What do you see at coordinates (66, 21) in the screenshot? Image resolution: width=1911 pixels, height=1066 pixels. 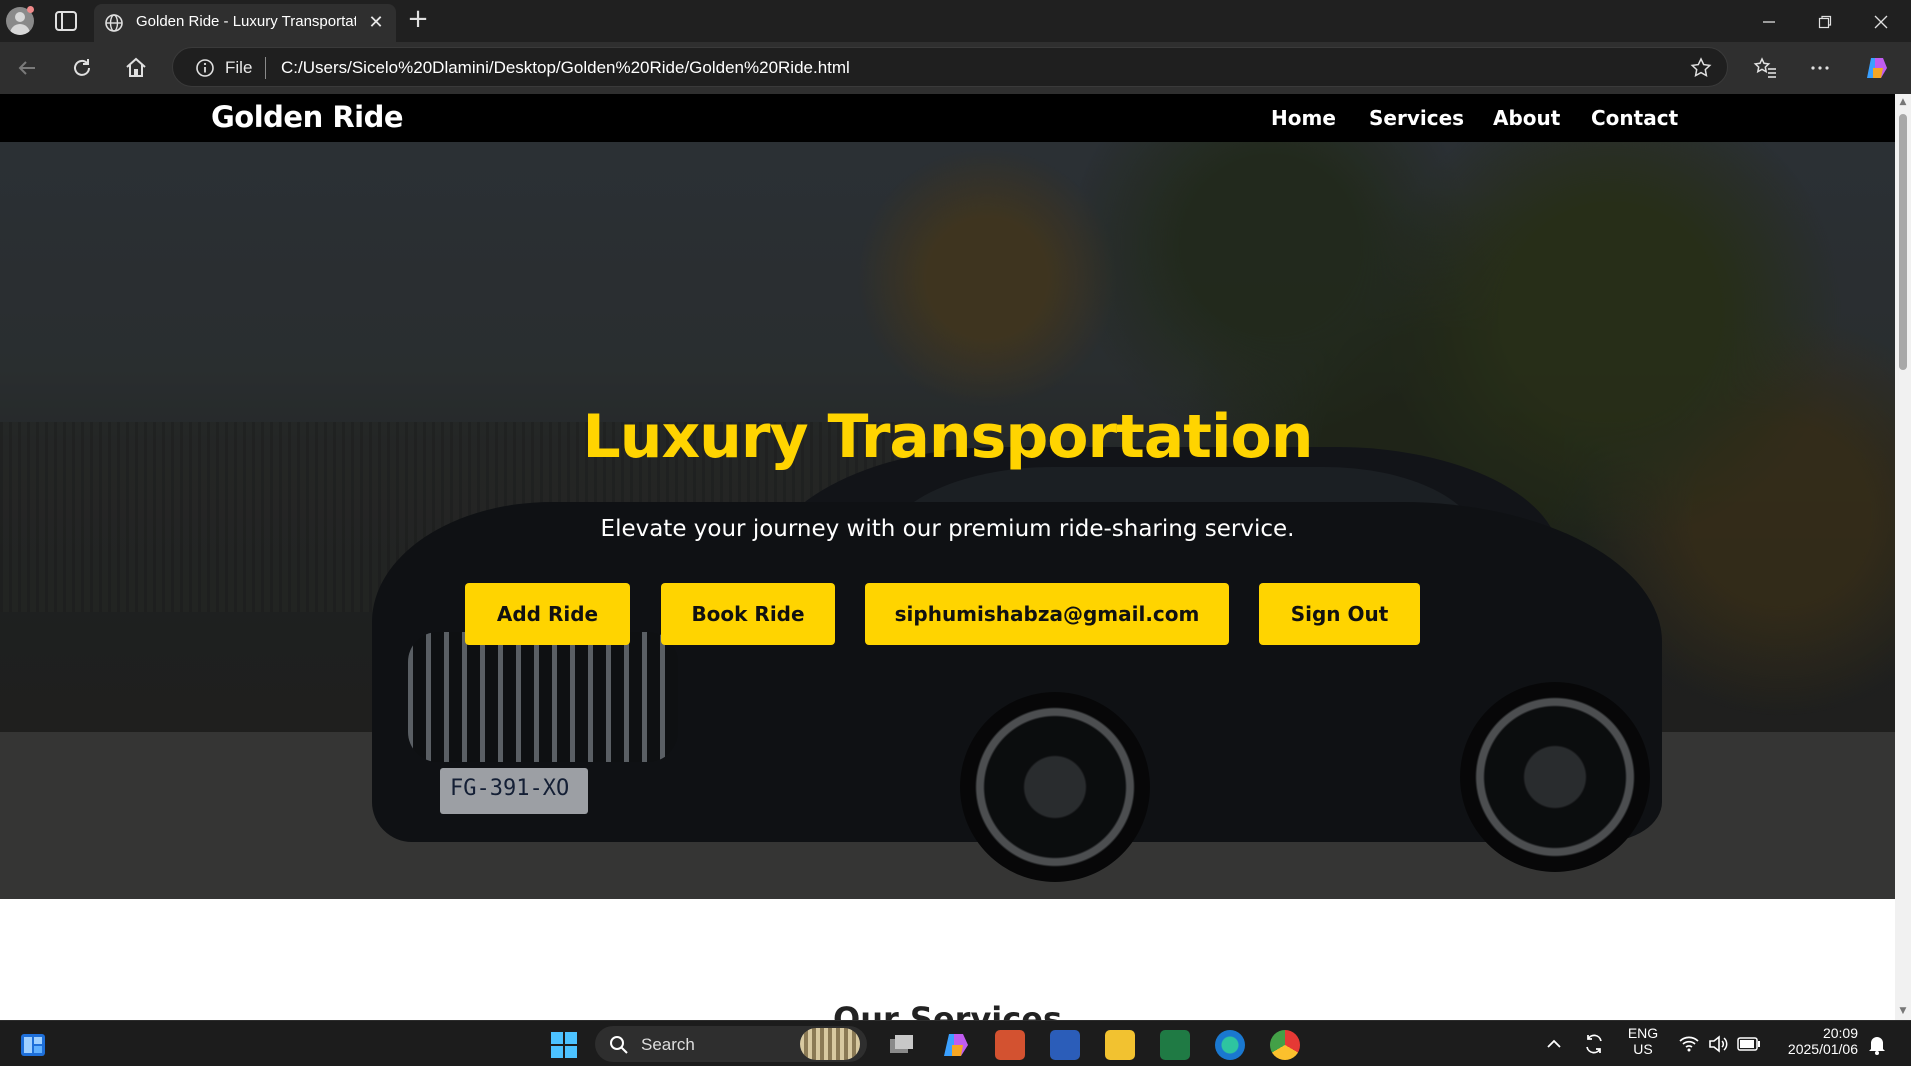 I see `tab-actions-icon` at bounding box center [66, 21].